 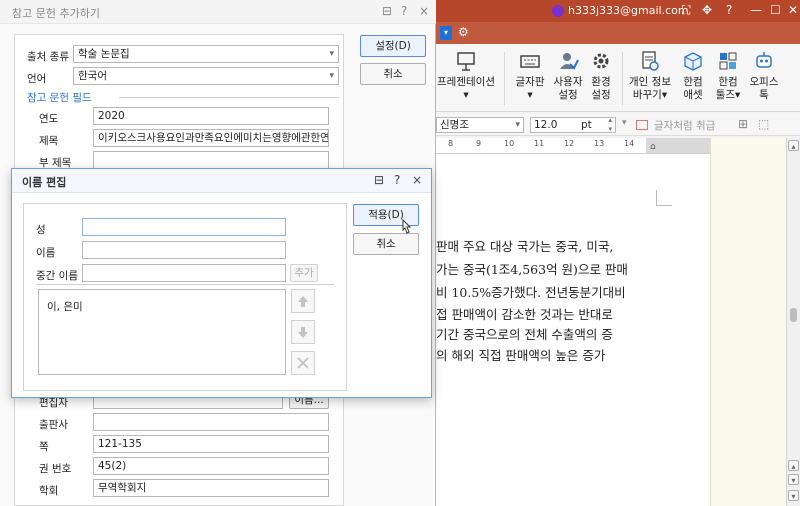 What do you see at coordinates (743, 124) in the screenshot?
I see `grid-icon: ⊞` at bounding box center [743, 124].